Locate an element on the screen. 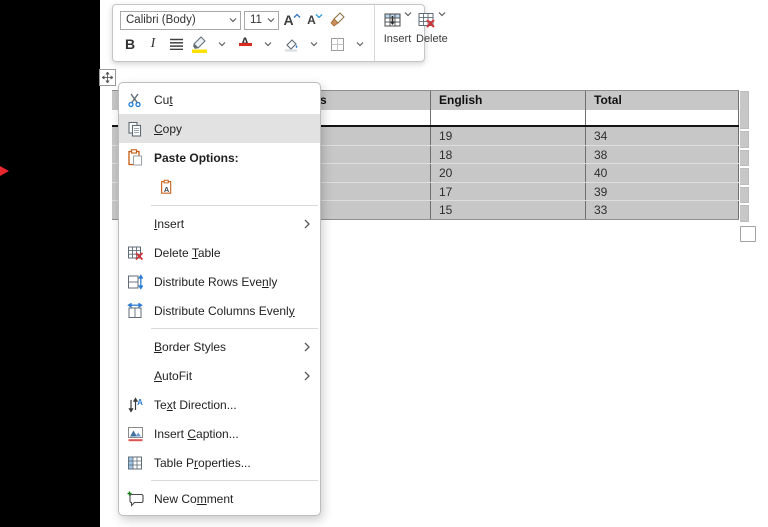  borders-button is located at coordinates (337, 44).